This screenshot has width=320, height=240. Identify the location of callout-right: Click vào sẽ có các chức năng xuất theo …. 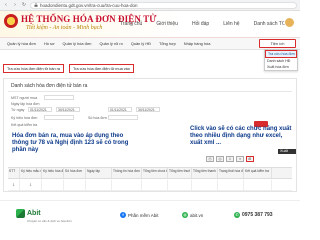
(241, 136).